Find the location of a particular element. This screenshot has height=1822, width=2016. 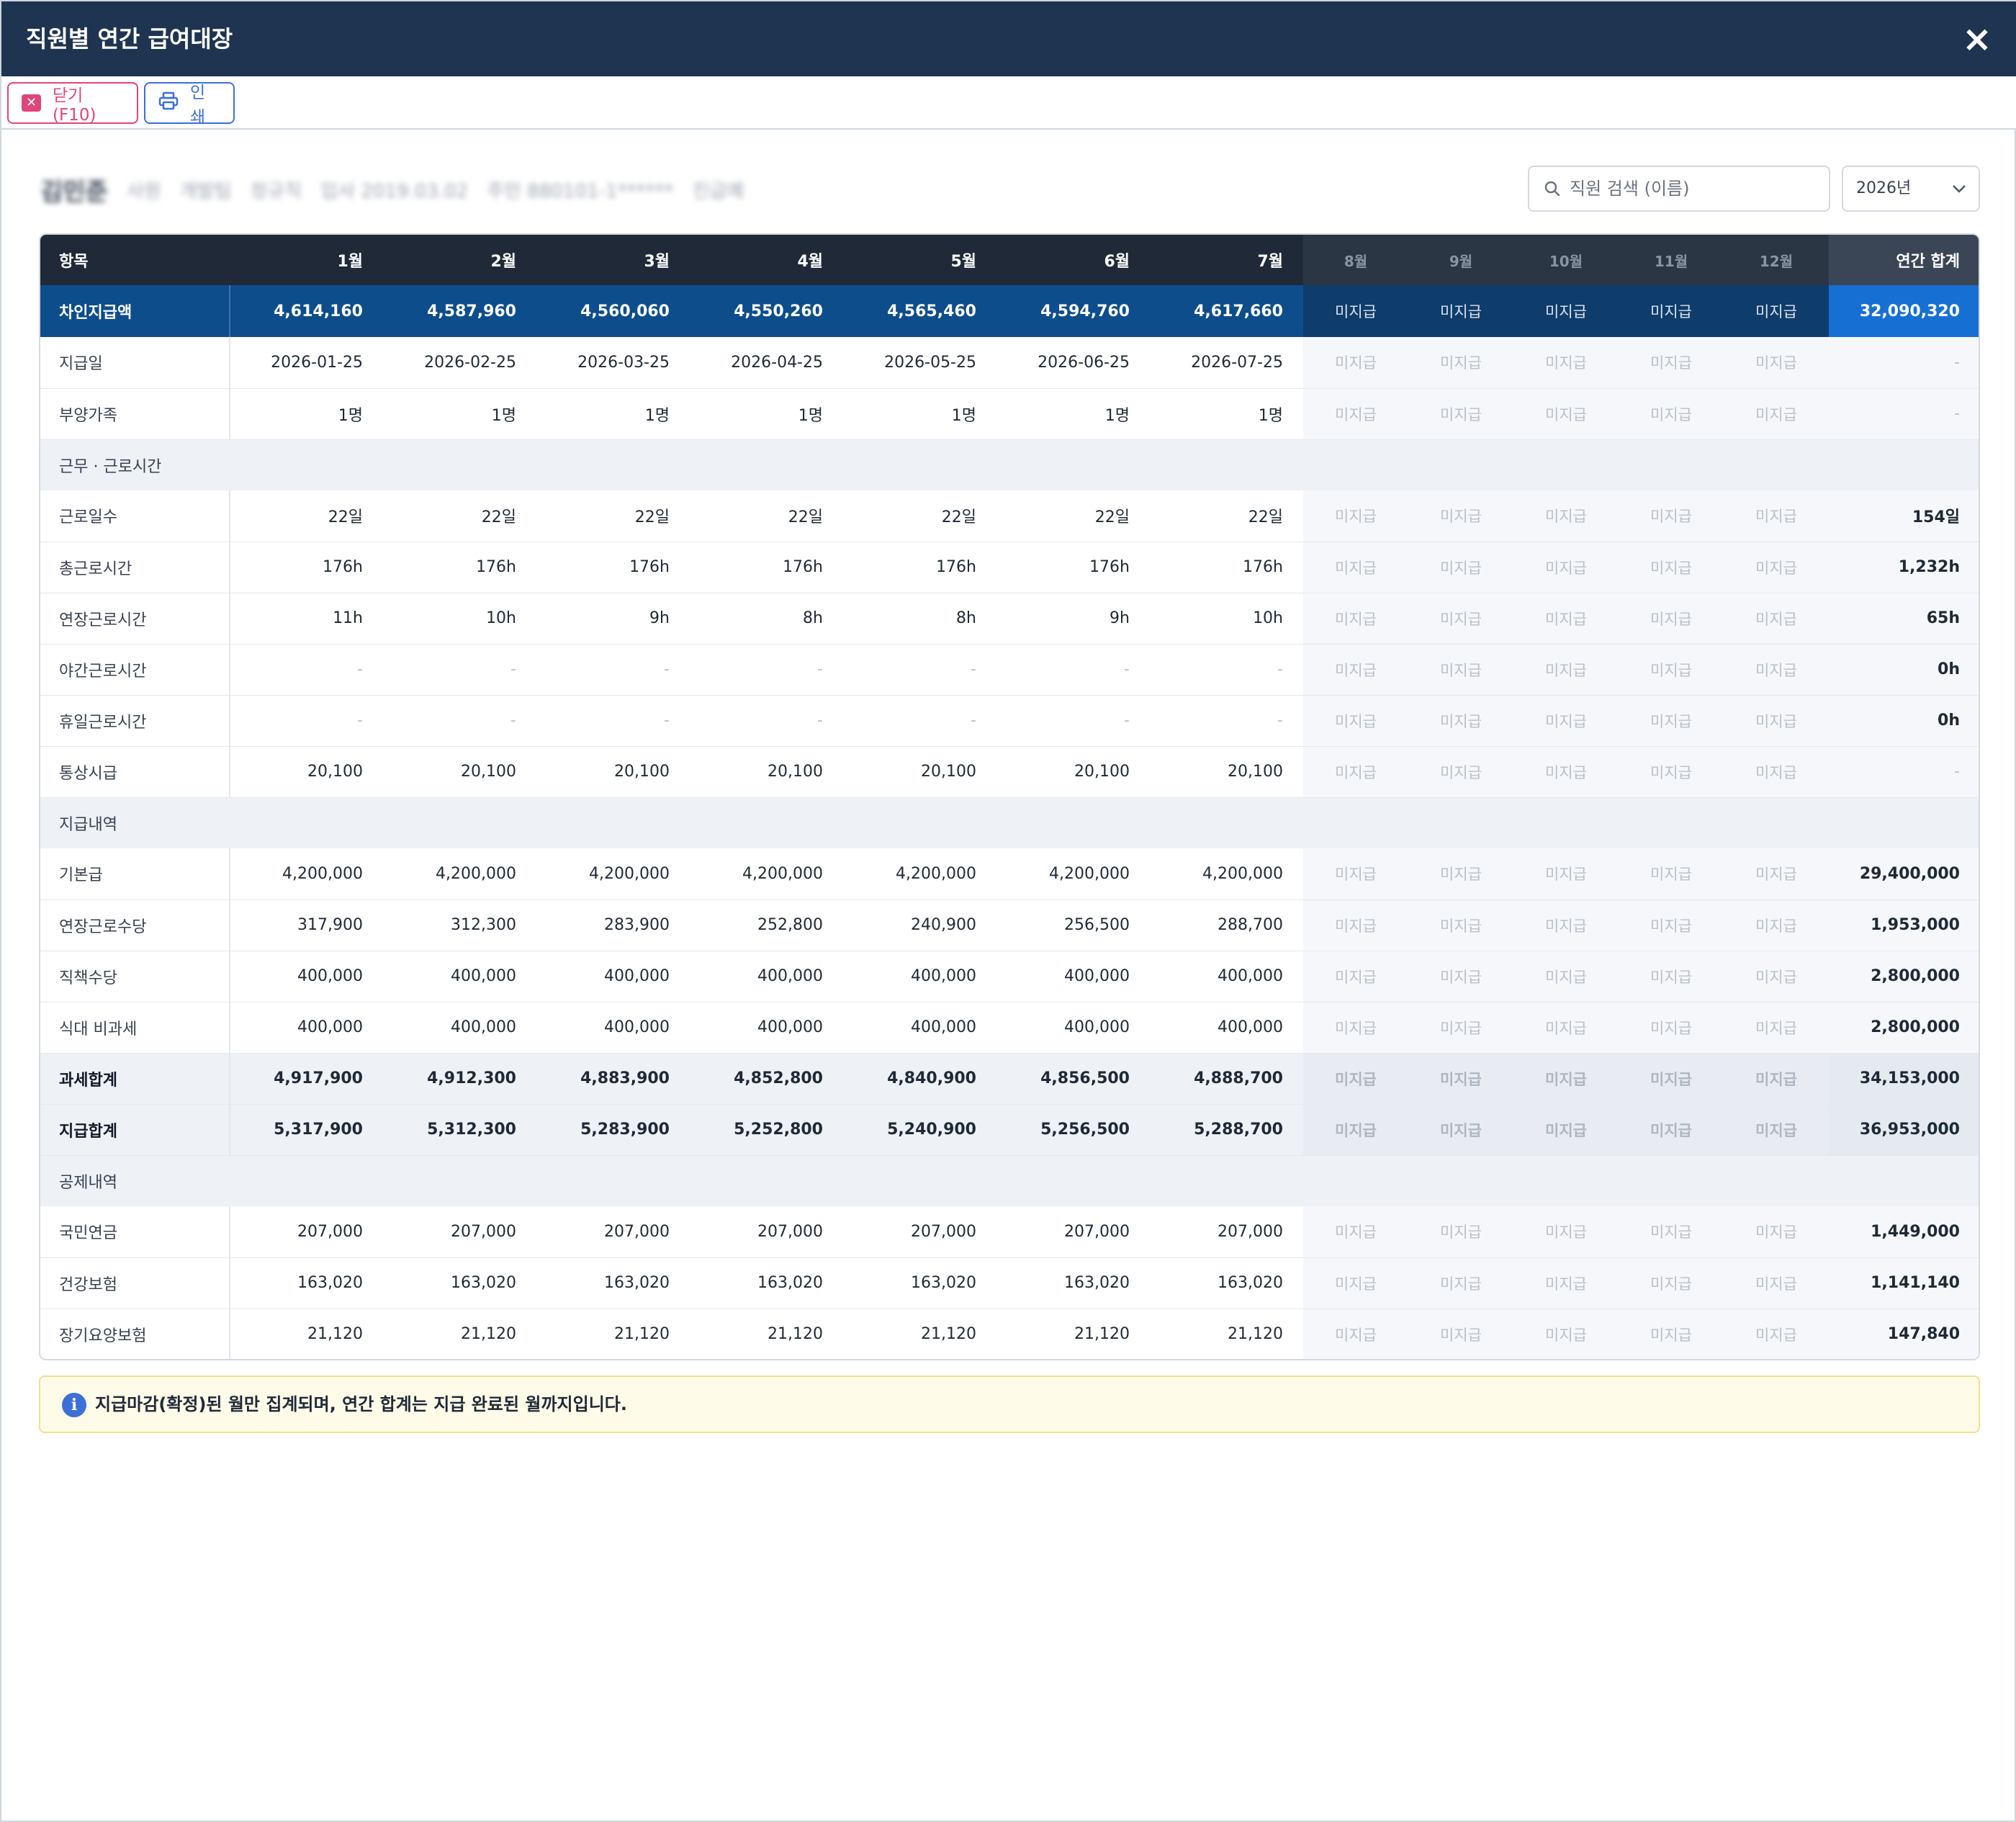

row-label: 연장근로시간 is located at coordinates (135, 619).